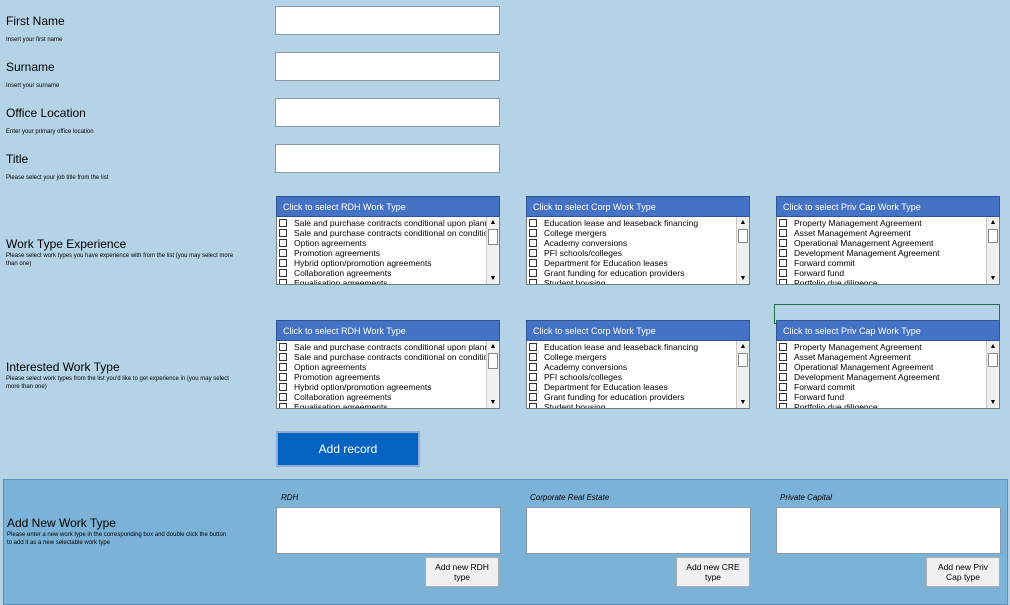 The width and height of the screenshot is (1010, 605). Describe the element at coordinates (381, 243) in the screenshot. I see `experience-rdh-item: Option agreements` at that location.